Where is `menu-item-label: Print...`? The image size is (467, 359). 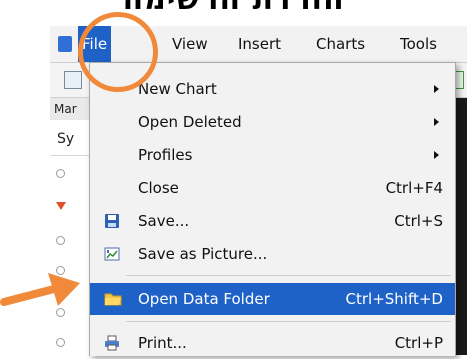
menu-item-label: Print... is located at coordinates (162, 343).